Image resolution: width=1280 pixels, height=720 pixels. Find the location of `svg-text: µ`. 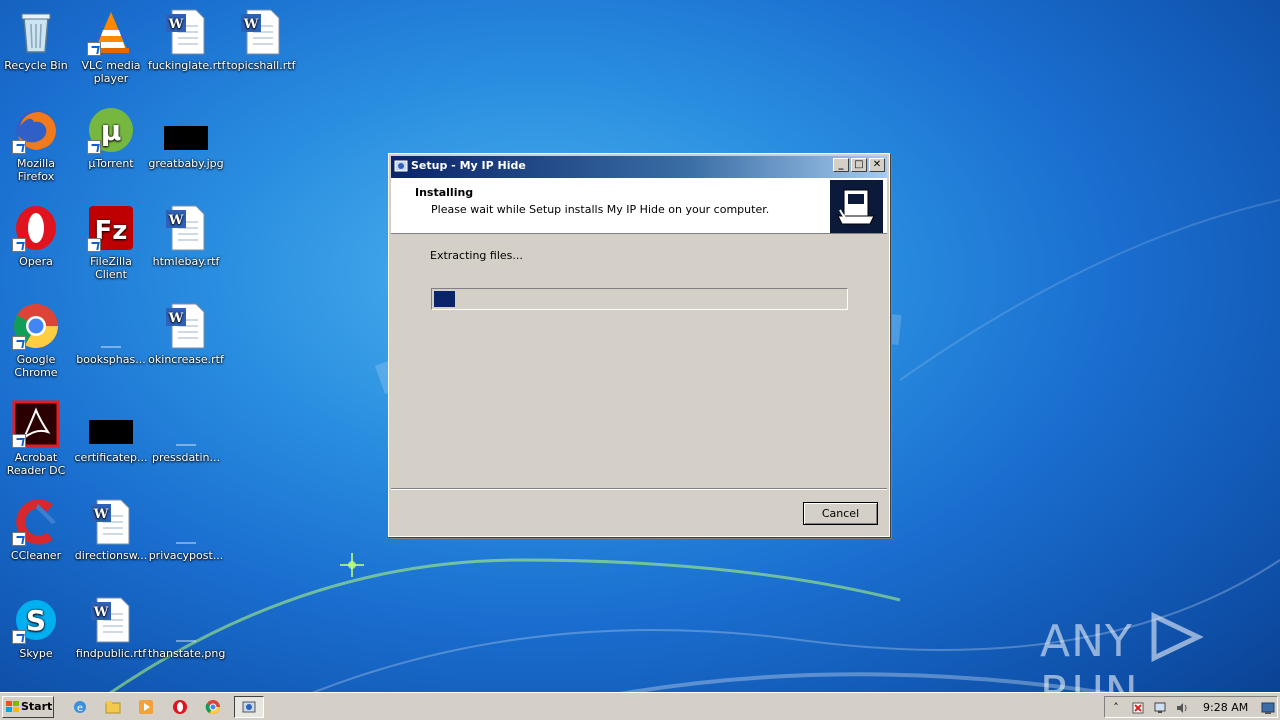

svg-text: µ is located at coordinates (111, 130).